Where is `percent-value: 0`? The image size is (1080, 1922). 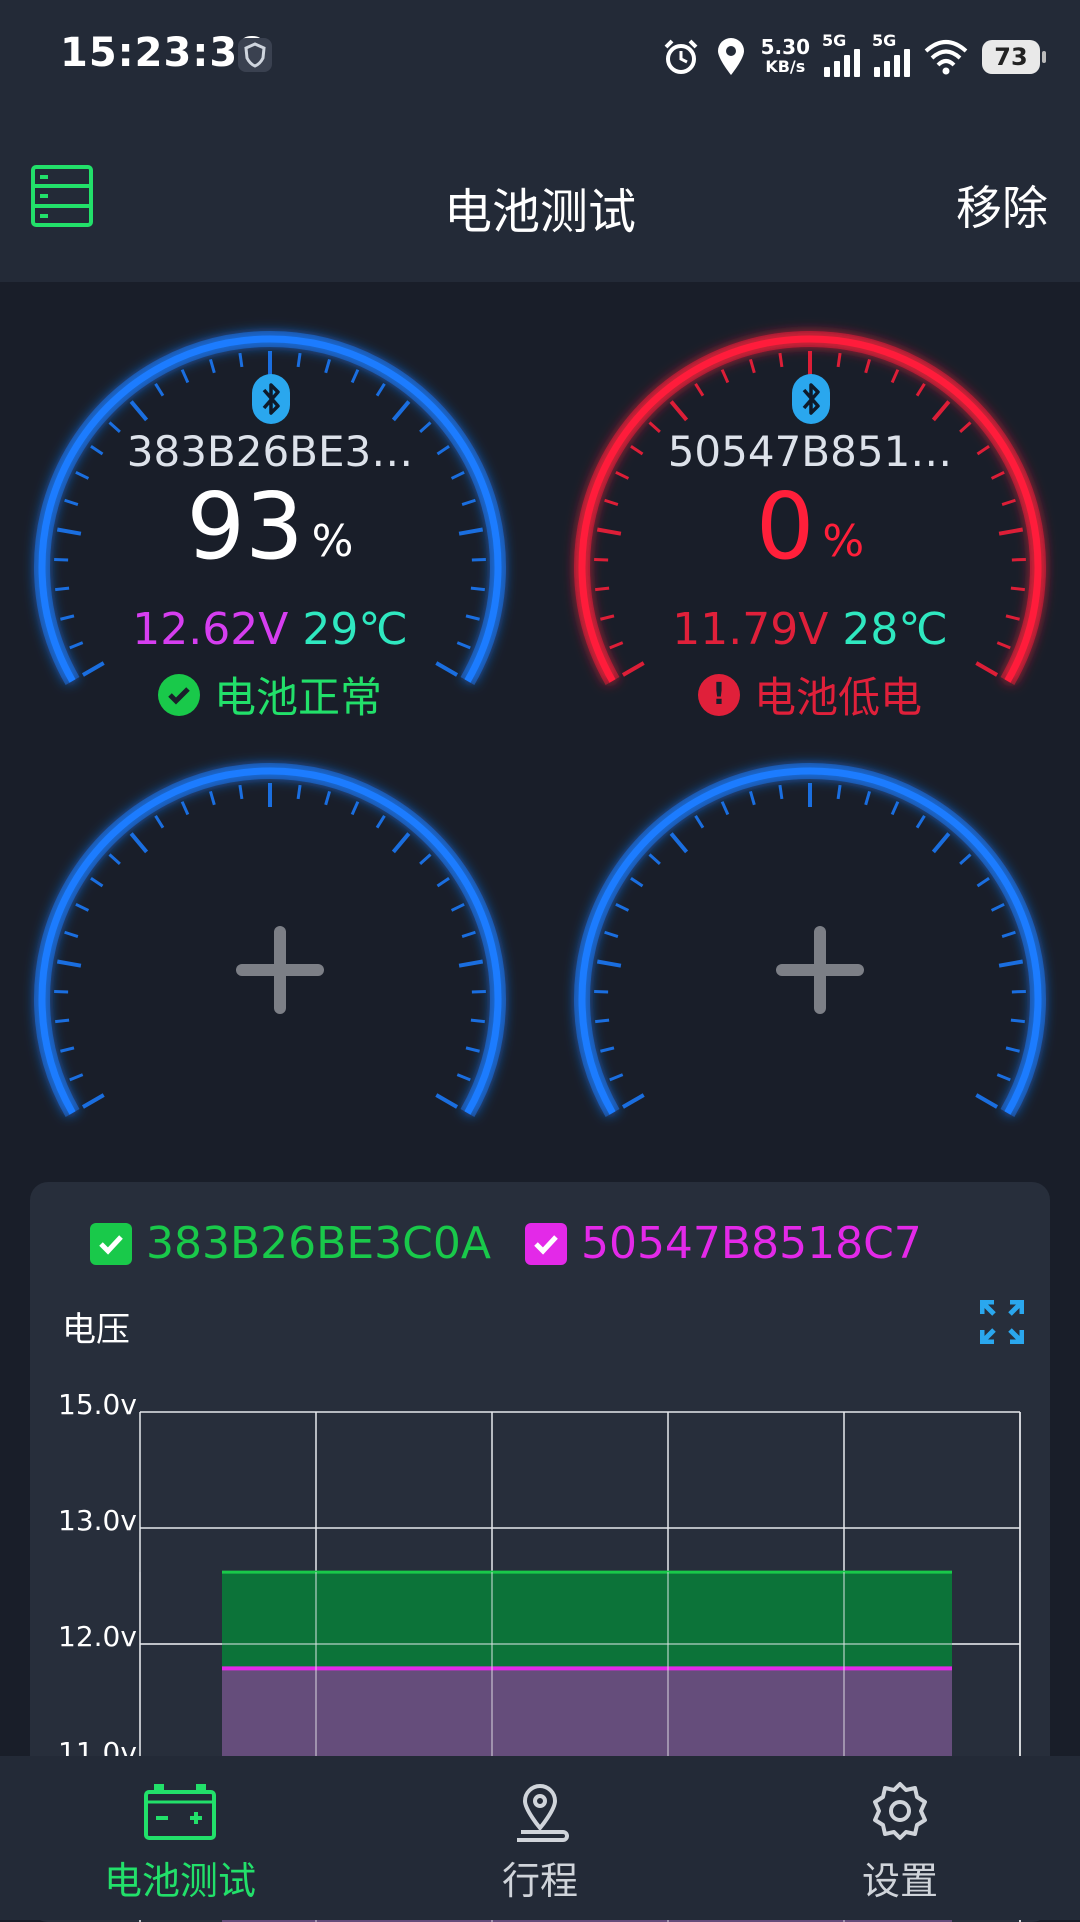 percent-value: 0 is located at coordinates (785, 527).